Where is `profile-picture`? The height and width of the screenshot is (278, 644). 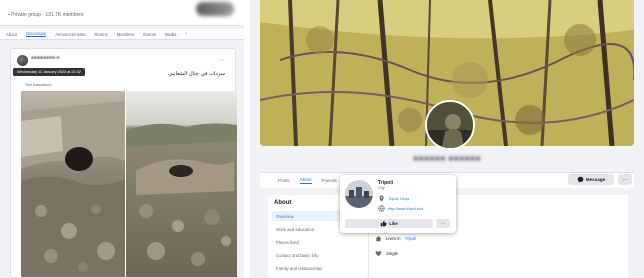 profile-picture is located at coordinates (450, 125).